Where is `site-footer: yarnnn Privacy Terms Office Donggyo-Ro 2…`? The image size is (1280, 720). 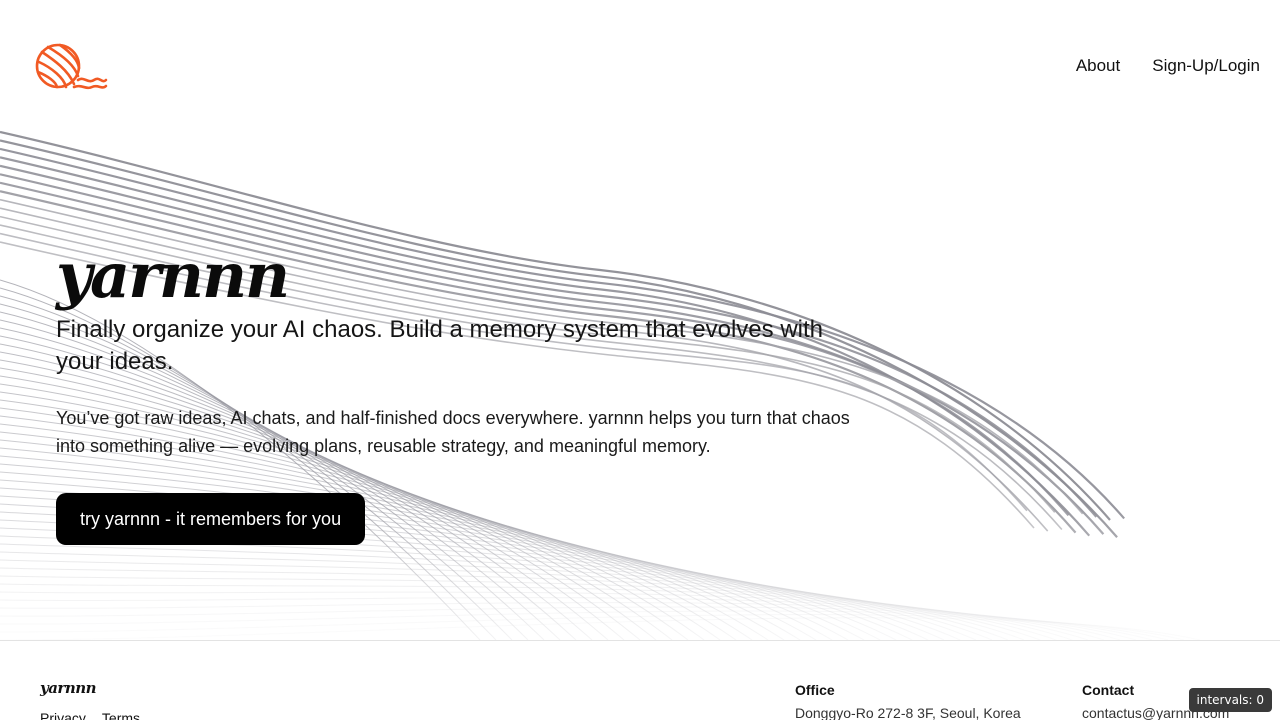
site-footer: yarnnn Privacy Terms Office Donggyo-Ro 2… is located at coordinates (640, 680).